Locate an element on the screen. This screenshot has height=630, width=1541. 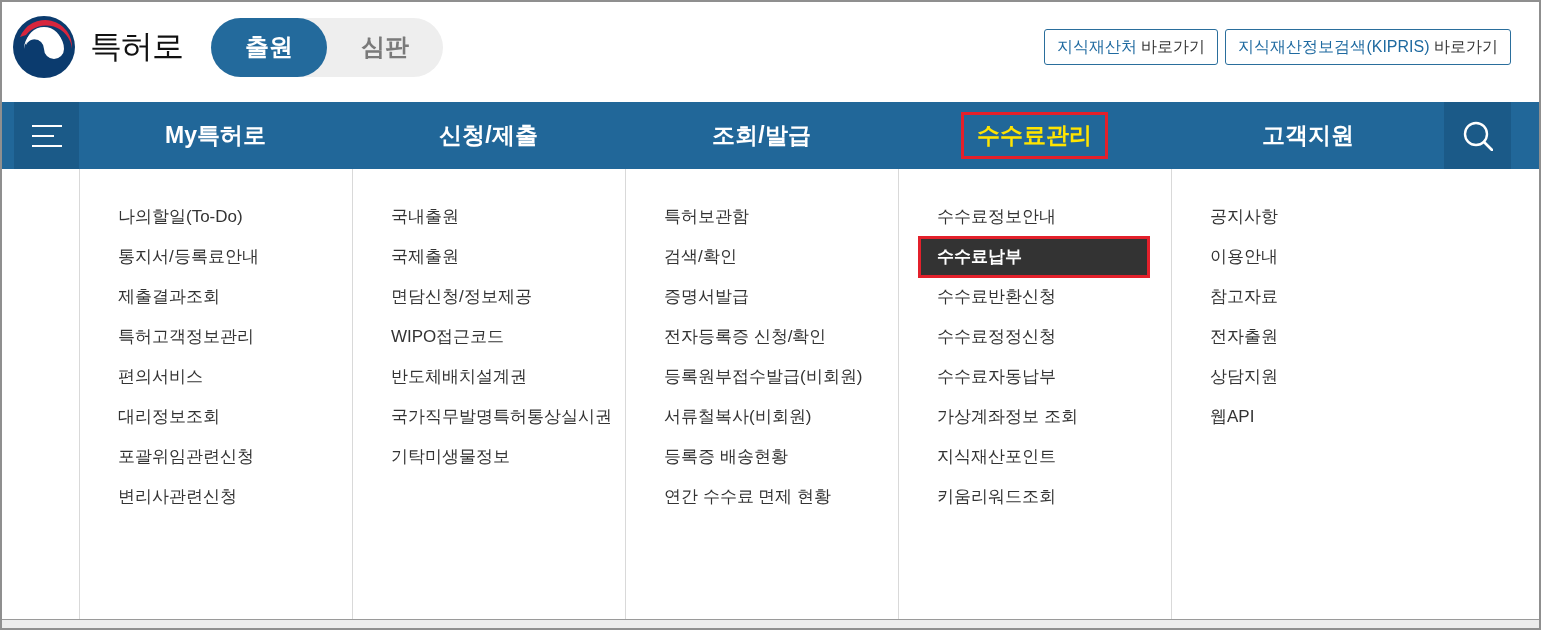
nav-item: 고객지원 is located at coordinates (1307, 135).